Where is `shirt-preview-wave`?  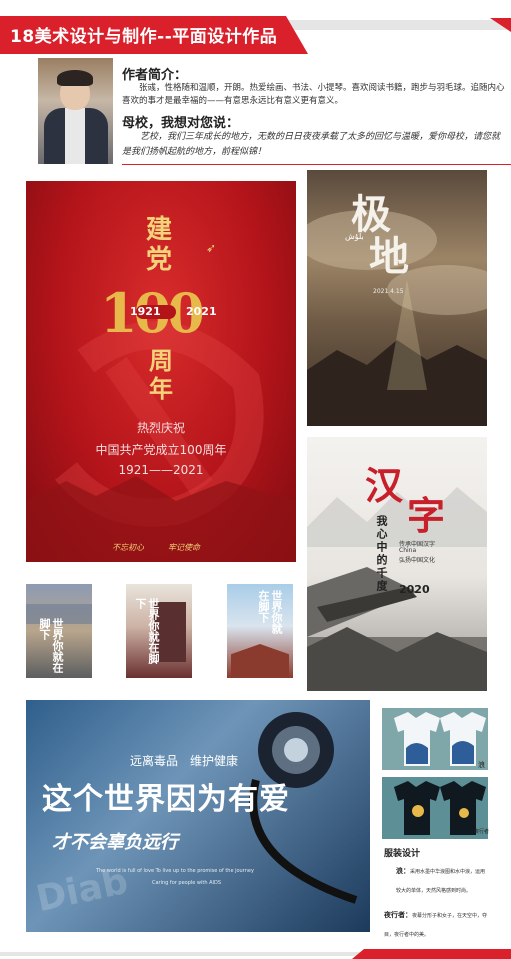
shirt-preview-wave is located at coordinates (435, 739).